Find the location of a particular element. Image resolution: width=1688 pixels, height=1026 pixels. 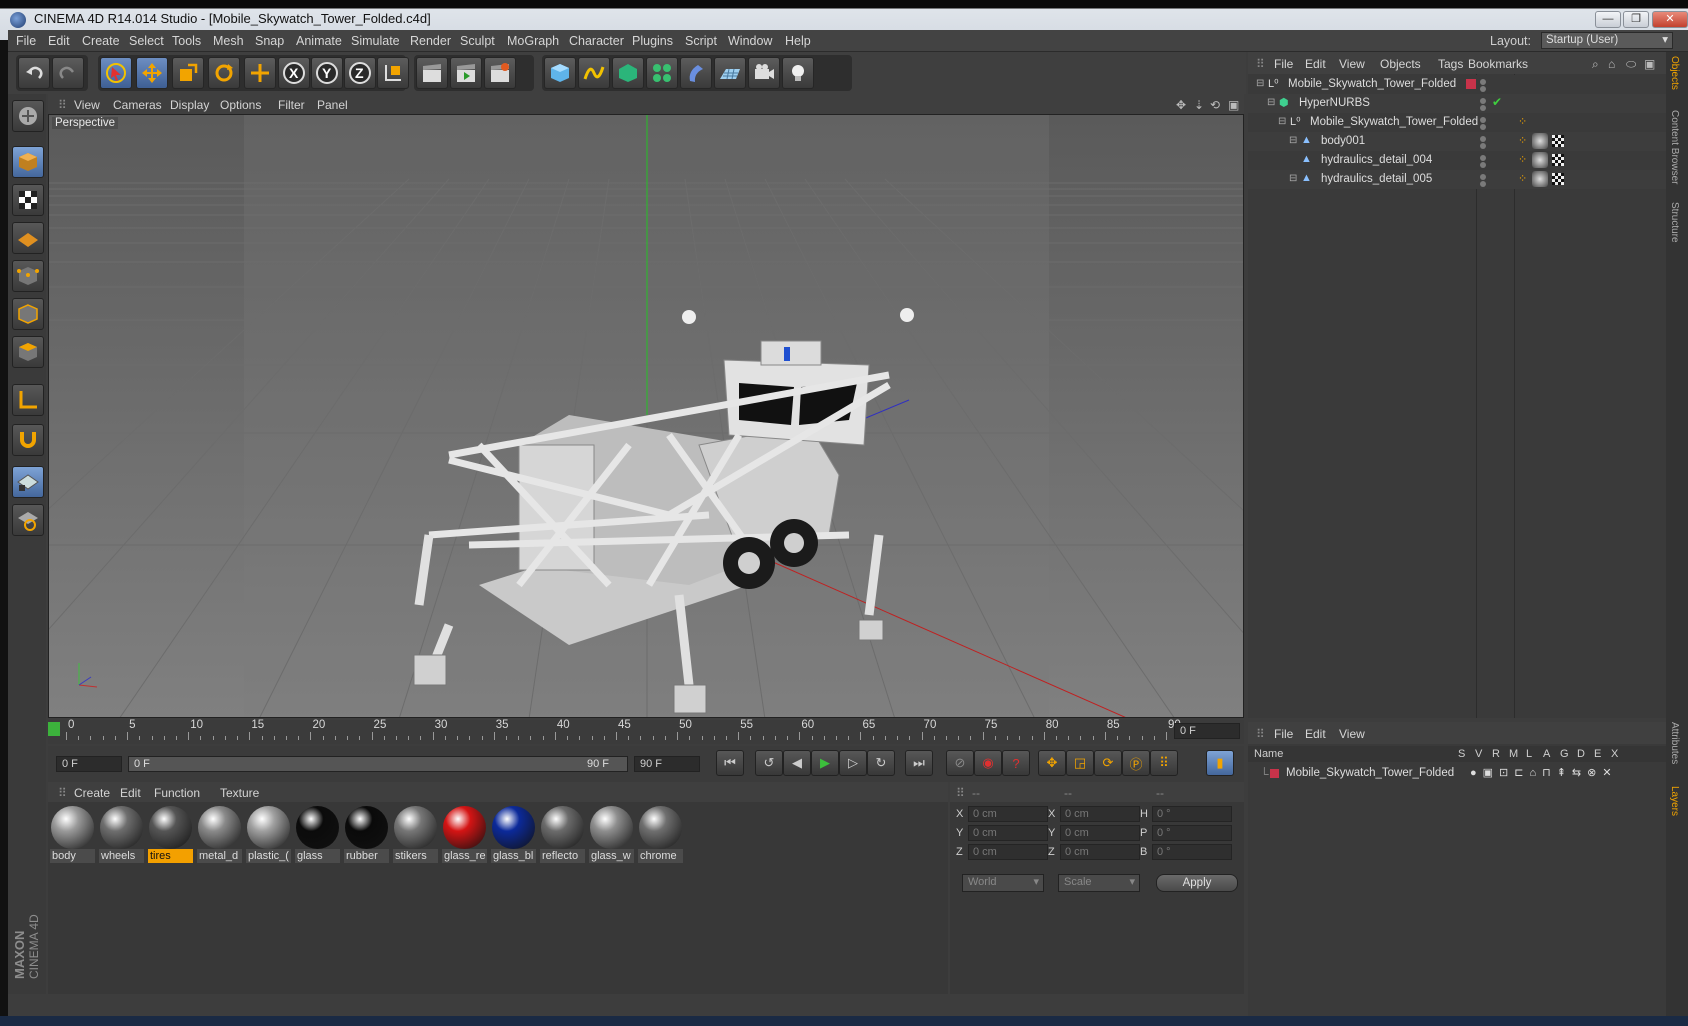

coordinate-space-select: World ▾ is located at coordinates (1003, 883).